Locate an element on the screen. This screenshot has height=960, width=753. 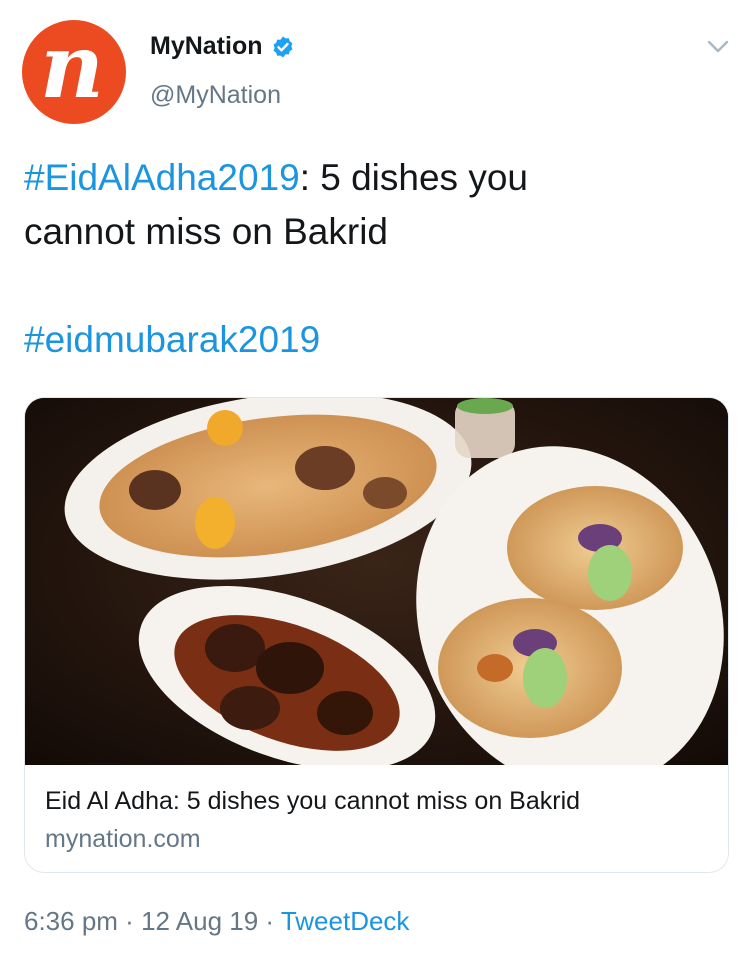
tweet-line-2: cannot miss on Bakrid is located at coordinates (206, 231).